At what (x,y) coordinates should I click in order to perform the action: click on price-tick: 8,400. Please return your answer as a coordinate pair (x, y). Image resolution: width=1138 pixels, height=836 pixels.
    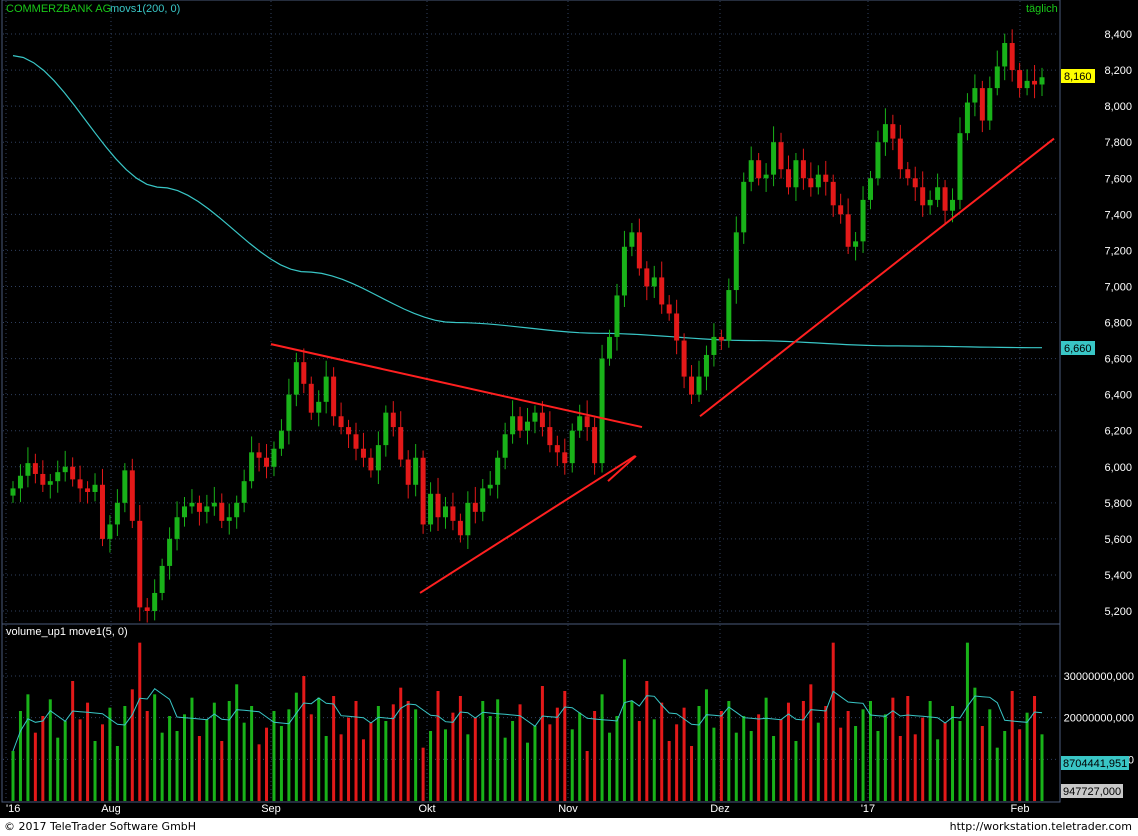
    Looking at the image, I should click on (1118, 35).